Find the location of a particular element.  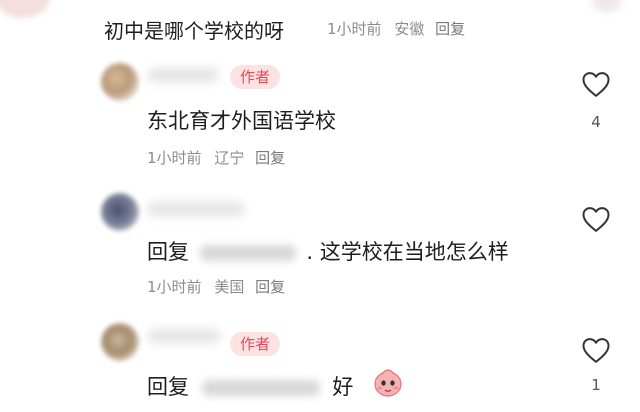

like-count: 4 is located at coordinates (596, 122).